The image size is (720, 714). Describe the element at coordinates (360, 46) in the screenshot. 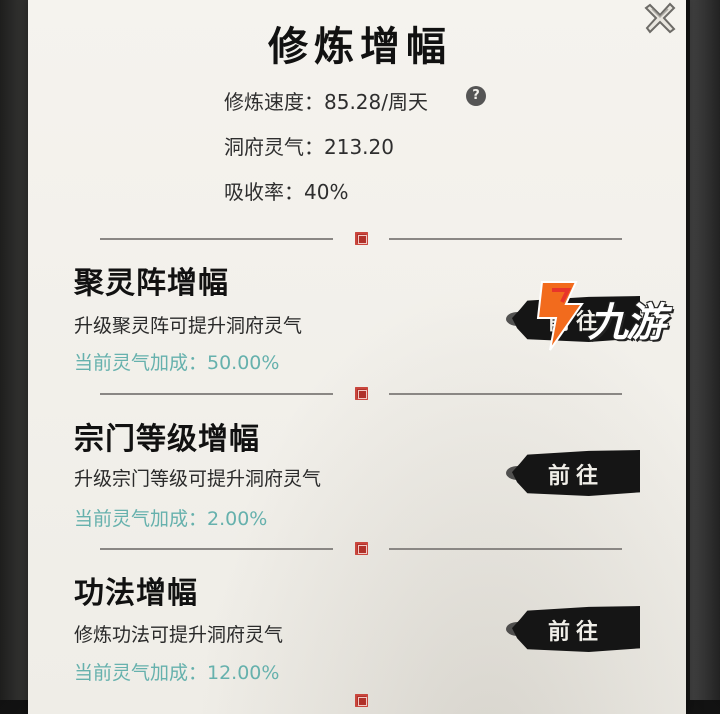

I see `dialog-title: 修炼增幅` at that location.